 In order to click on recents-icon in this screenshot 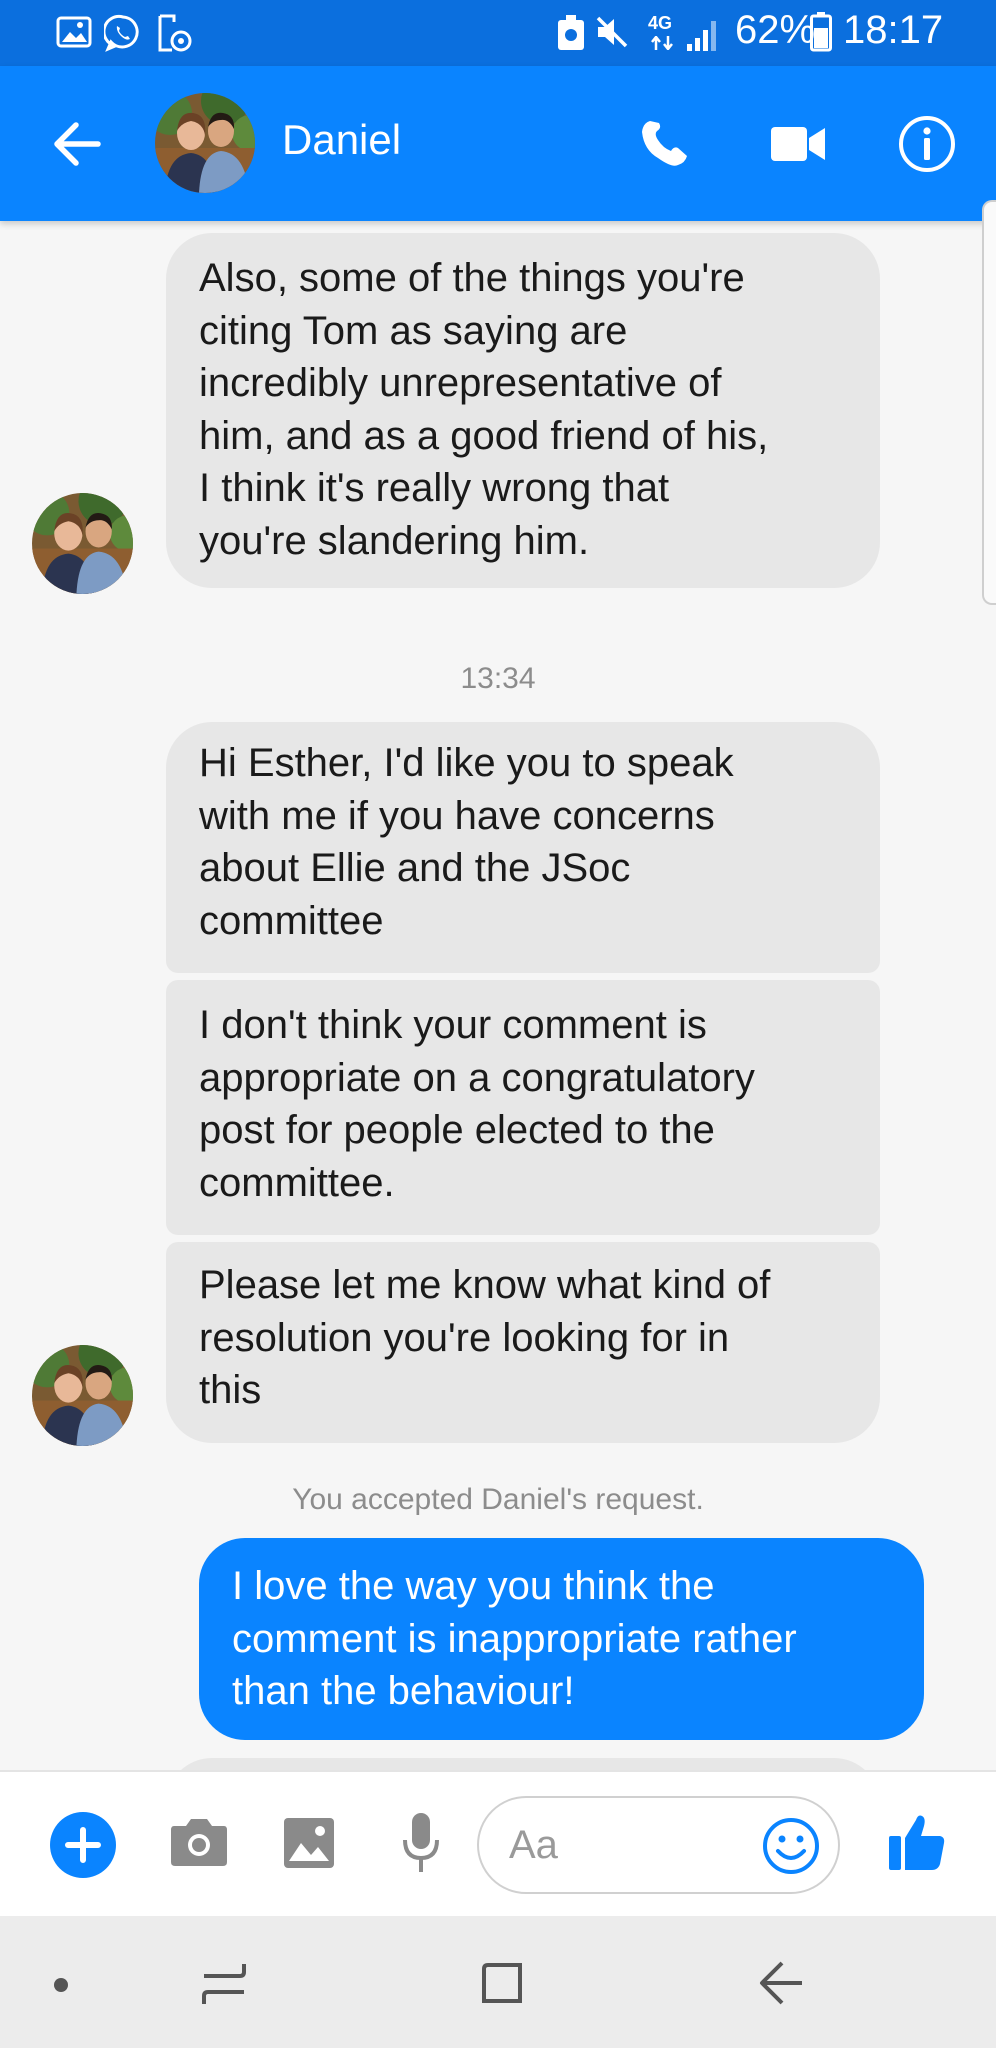, I will do `click(224, 1984)`.